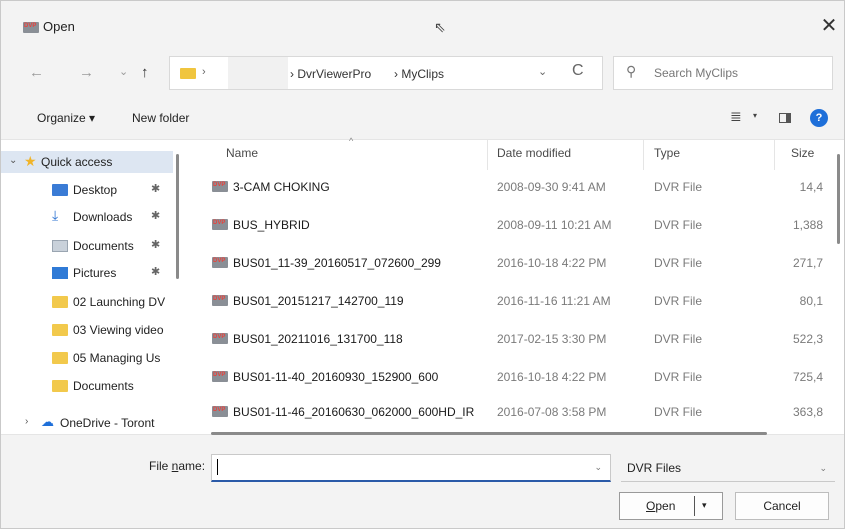  Describe the element at coordinates (242, 153) in the screenshot. I see `column-header-name: Name` at that location.